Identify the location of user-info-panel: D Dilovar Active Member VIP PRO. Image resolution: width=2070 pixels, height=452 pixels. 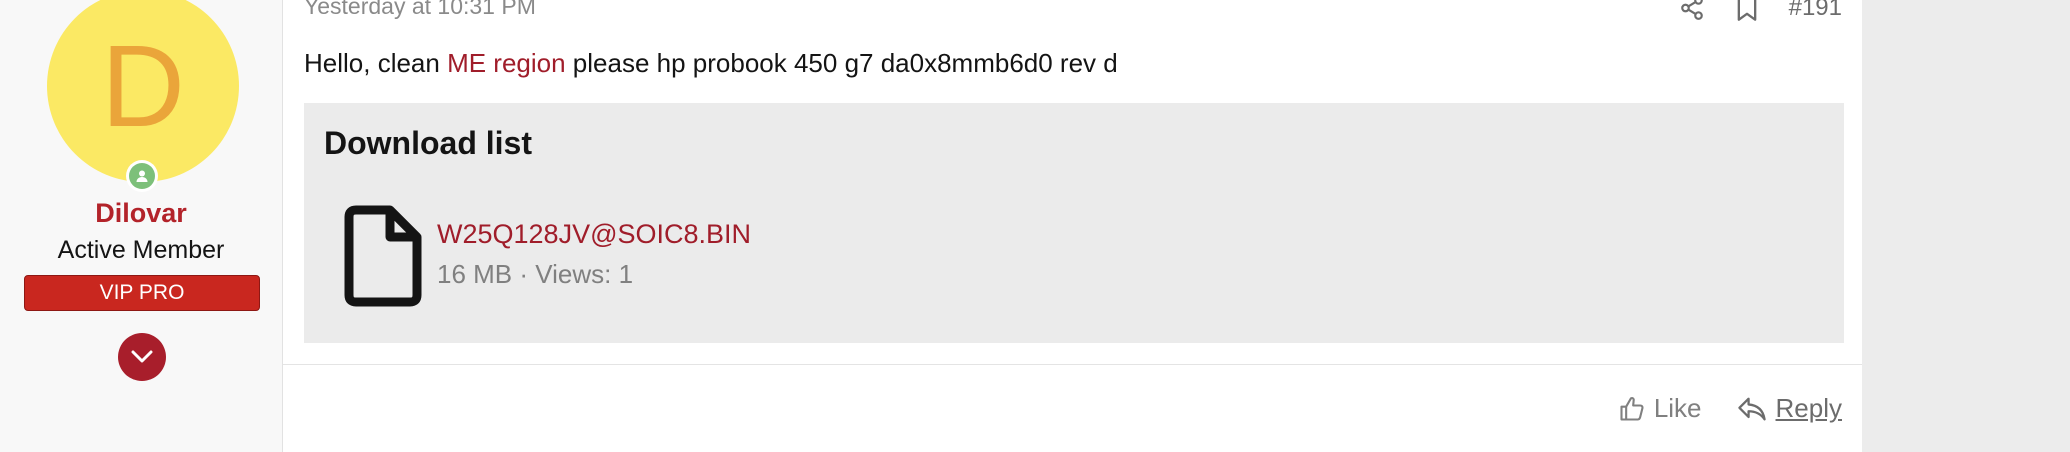
(141, 226).